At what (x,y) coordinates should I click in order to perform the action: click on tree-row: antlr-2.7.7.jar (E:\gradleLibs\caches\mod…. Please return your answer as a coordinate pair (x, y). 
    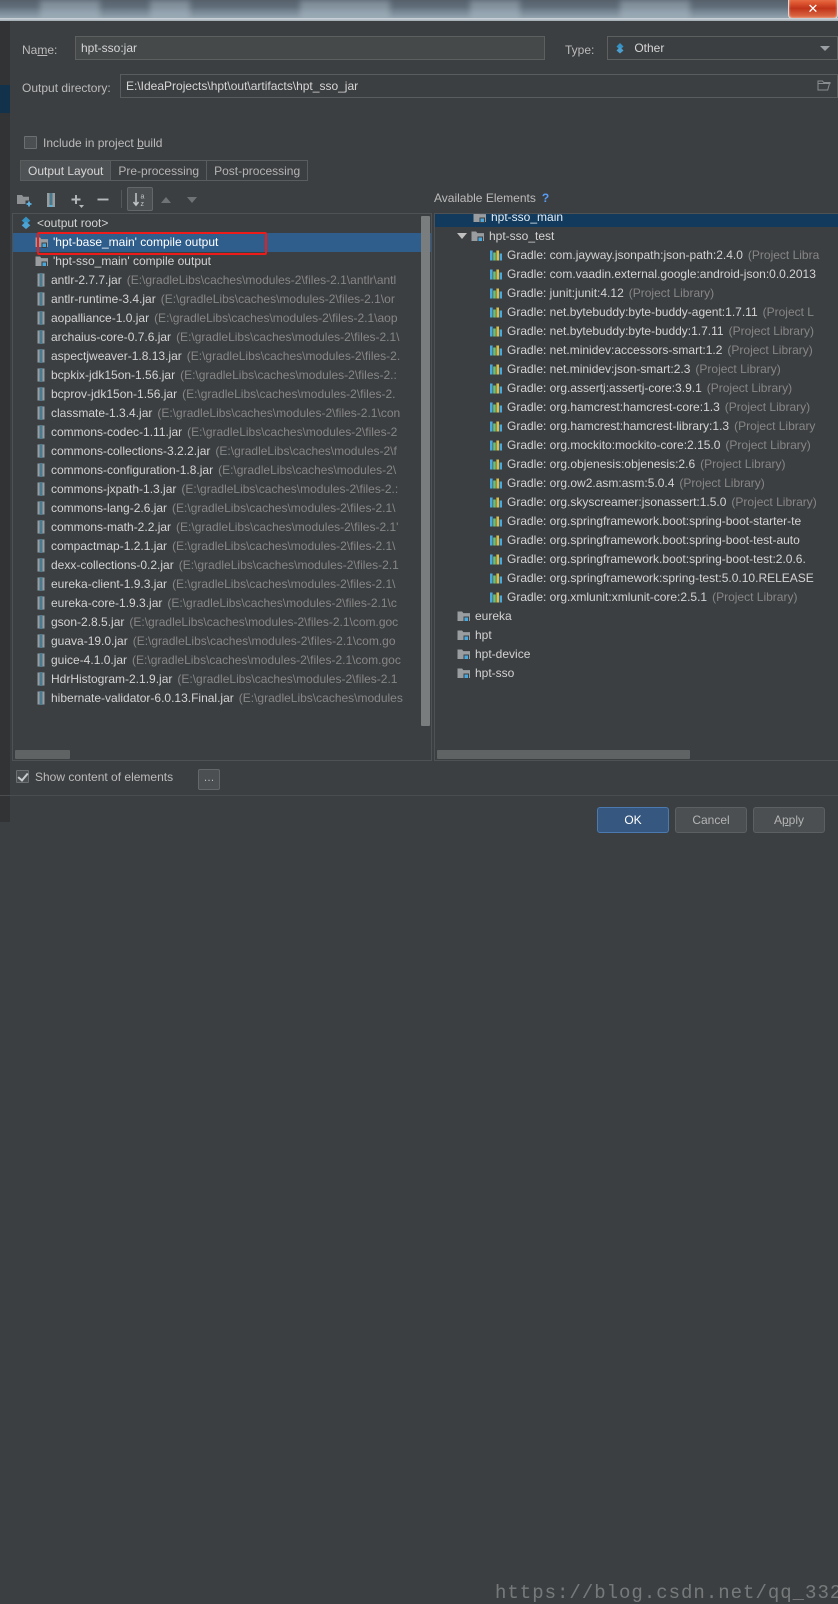
    Looking at the image, I should click on (222, 280).